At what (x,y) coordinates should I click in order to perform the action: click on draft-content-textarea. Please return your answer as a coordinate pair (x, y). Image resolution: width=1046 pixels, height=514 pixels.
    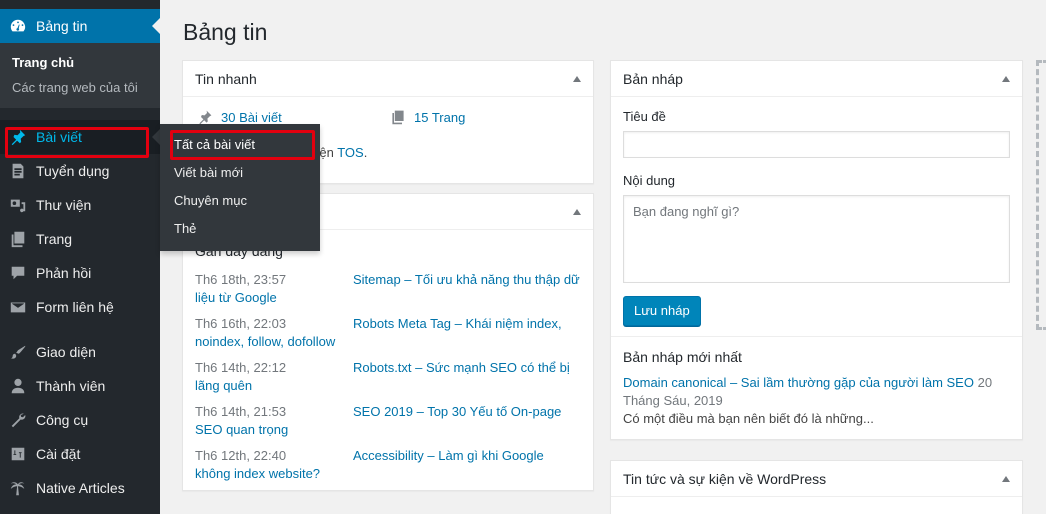
    Looking at the image, I should click on (816, 239).